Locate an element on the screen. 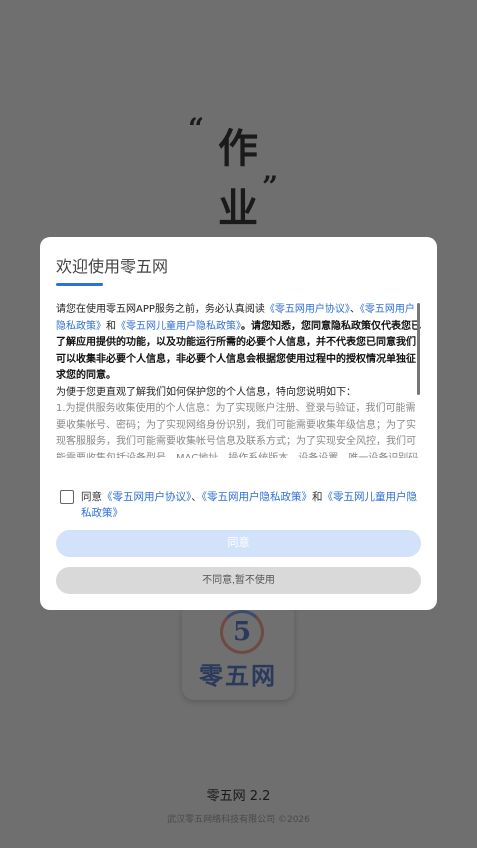 Image resolution: width=477 pixels, height=848 pixels. user-agreement-link: 《零五网用户协议》 is located at coordinates (307, 309).